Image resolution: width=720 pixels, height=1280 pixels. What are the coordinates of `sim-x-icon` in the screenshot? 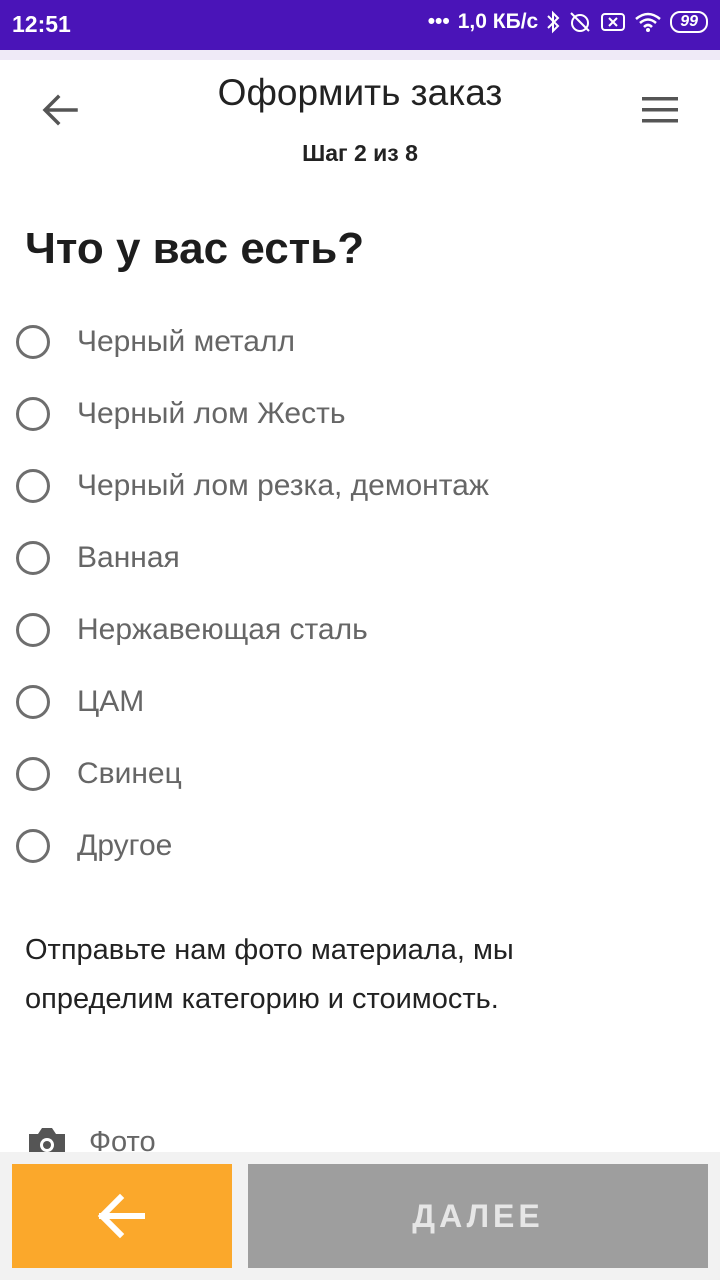 It's located at (613, 22).